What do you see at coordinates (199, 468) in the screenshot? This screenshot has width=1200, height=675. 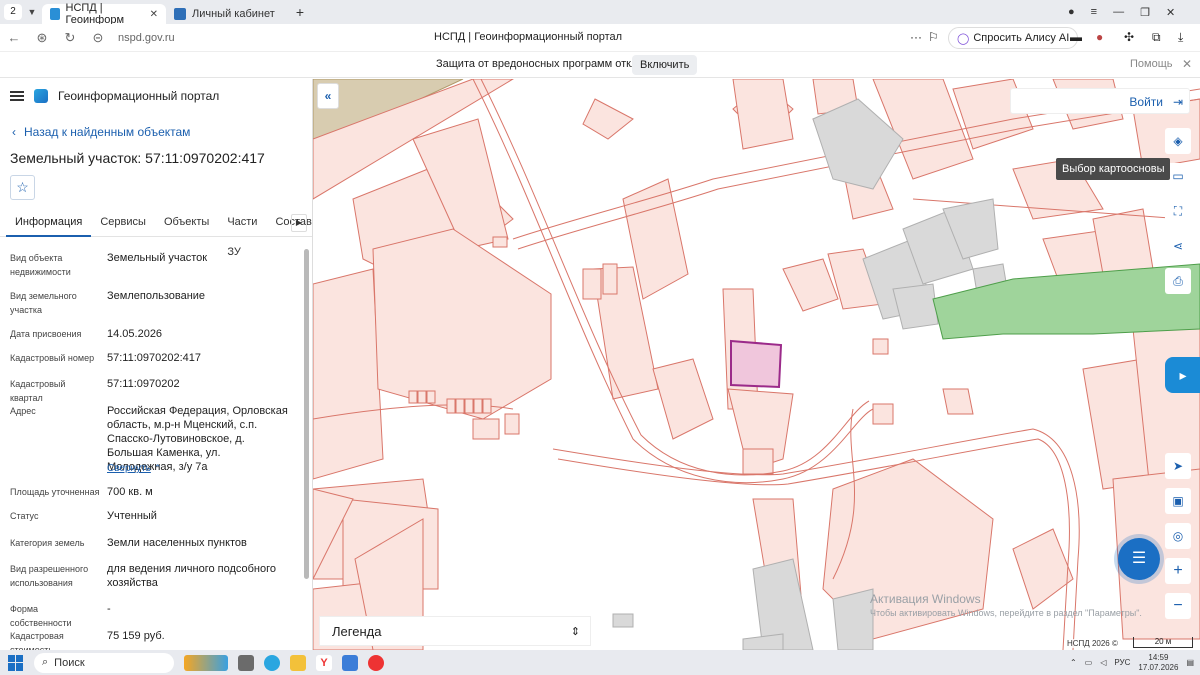 I see `collapse-link: Свернуть ⌃` at bounding box center [199, 468].